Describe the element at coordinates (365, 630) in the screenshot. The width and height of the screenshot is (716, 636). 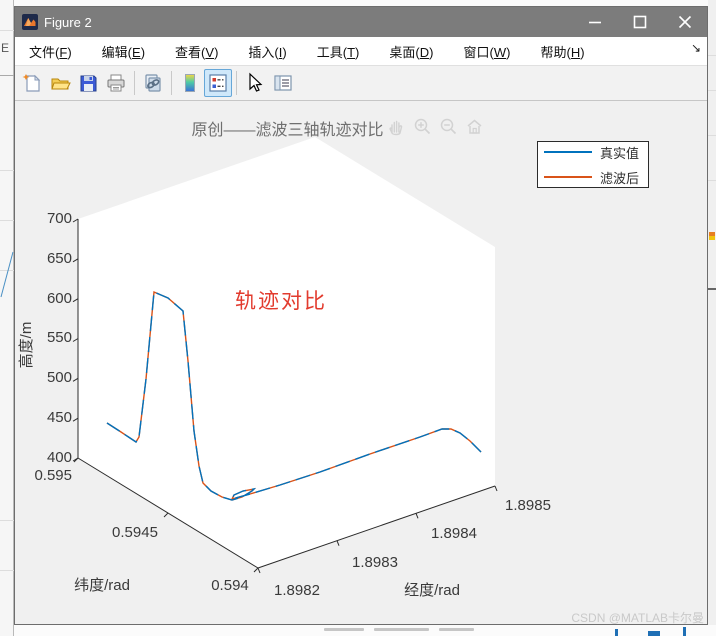
I see `background-window-fragment-bottom` at that location.